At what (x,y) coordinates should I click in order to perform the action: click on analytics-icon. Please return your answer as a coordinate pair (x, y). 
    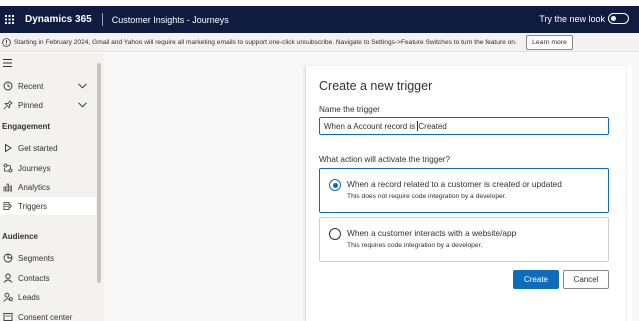
    Looking at the image, I should click on (7, 187).